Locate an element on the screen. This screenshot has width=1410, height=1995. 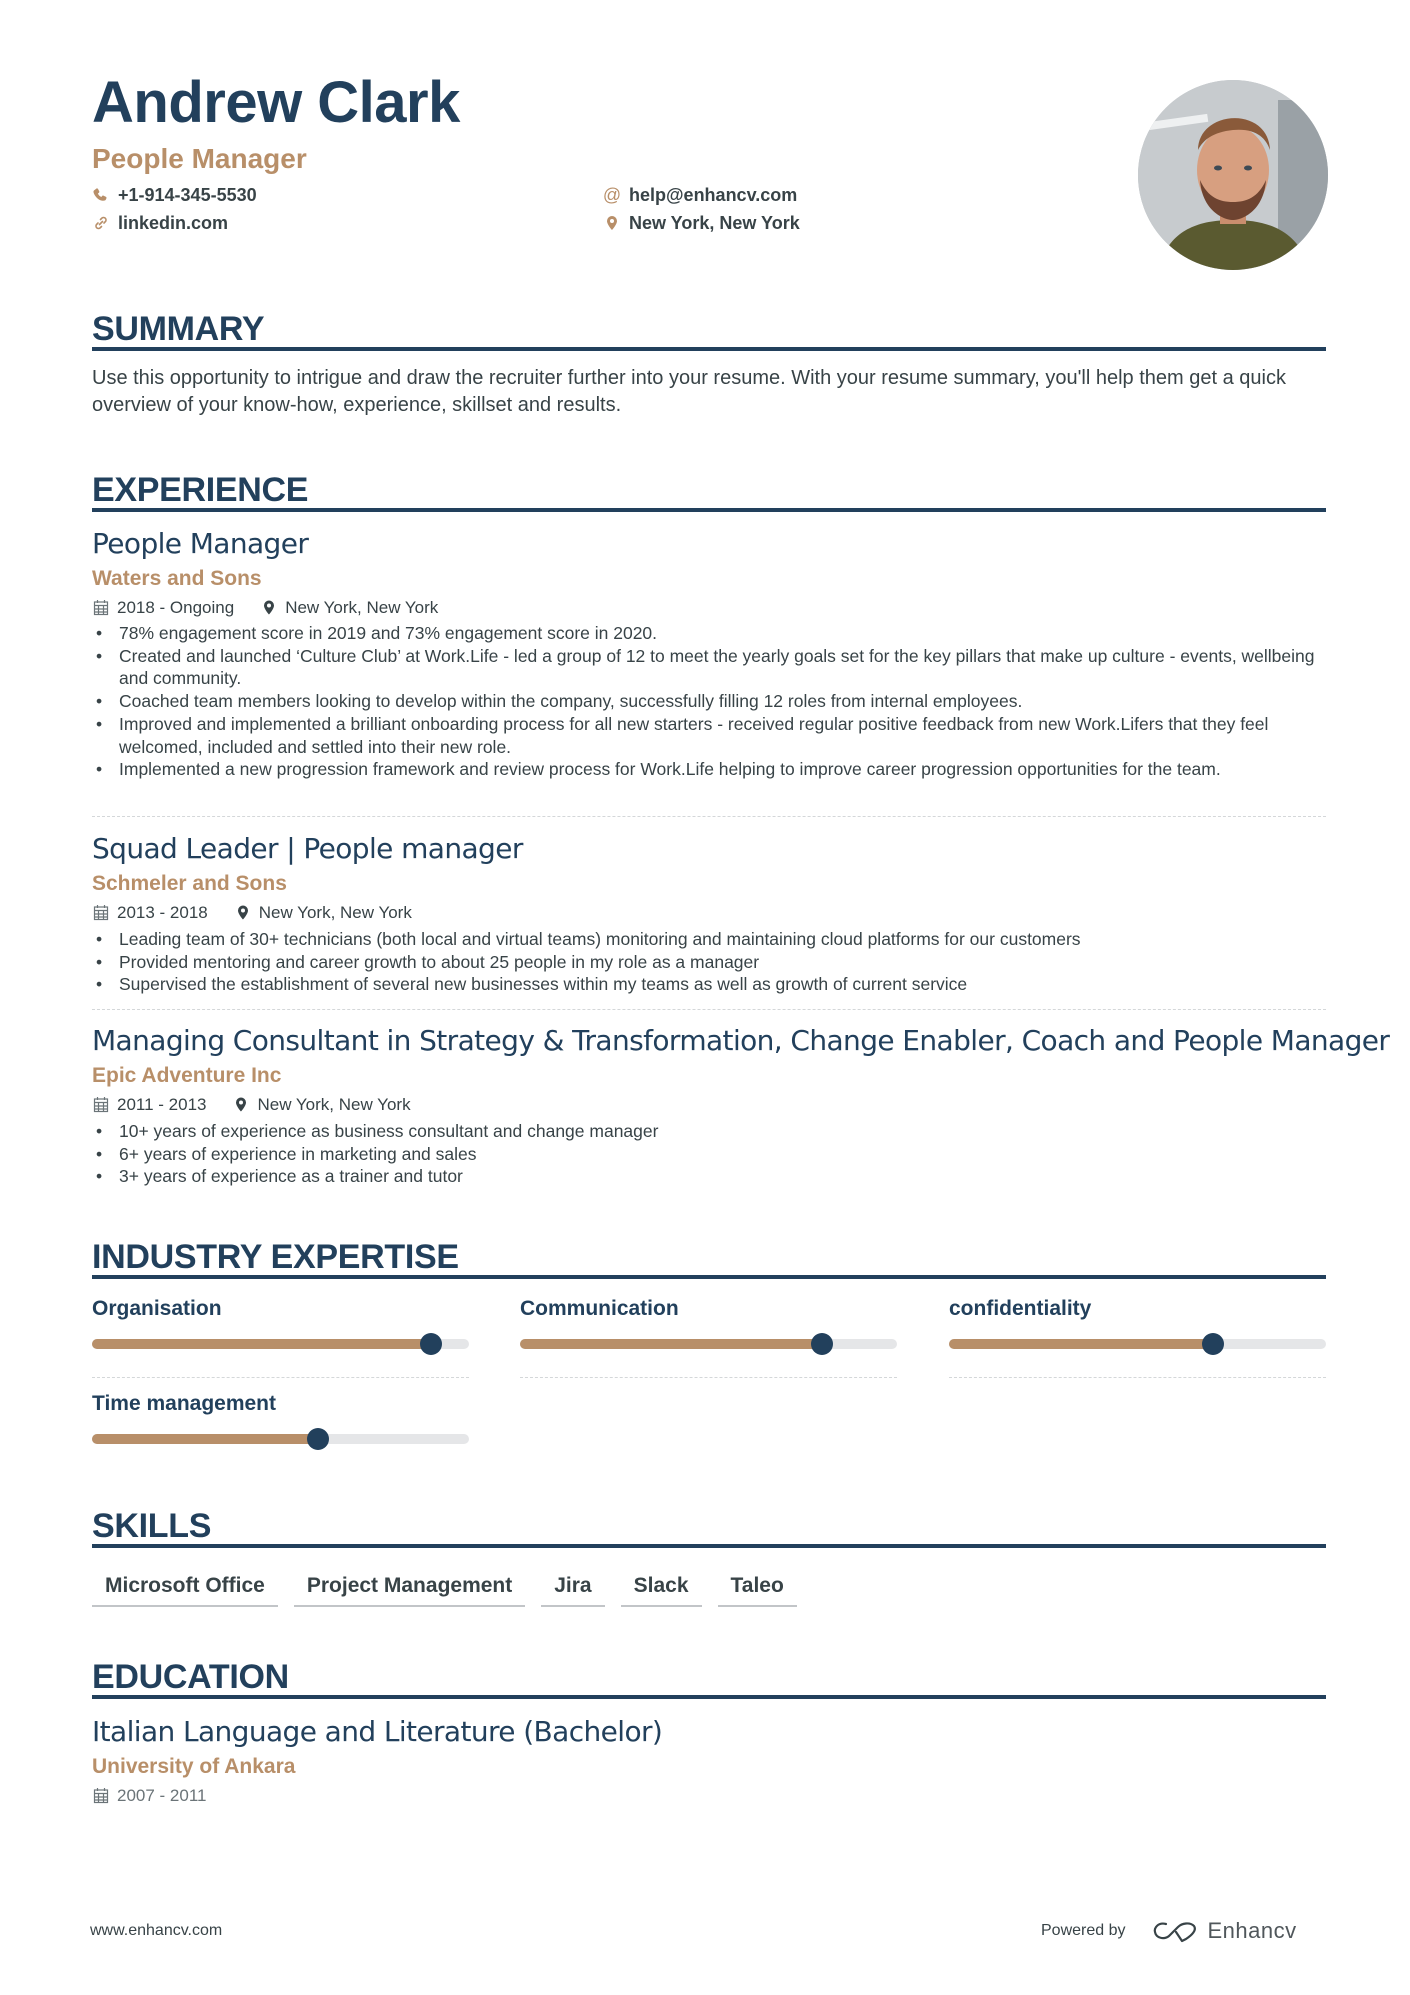
link-icon is located at coordinates (101, 223).